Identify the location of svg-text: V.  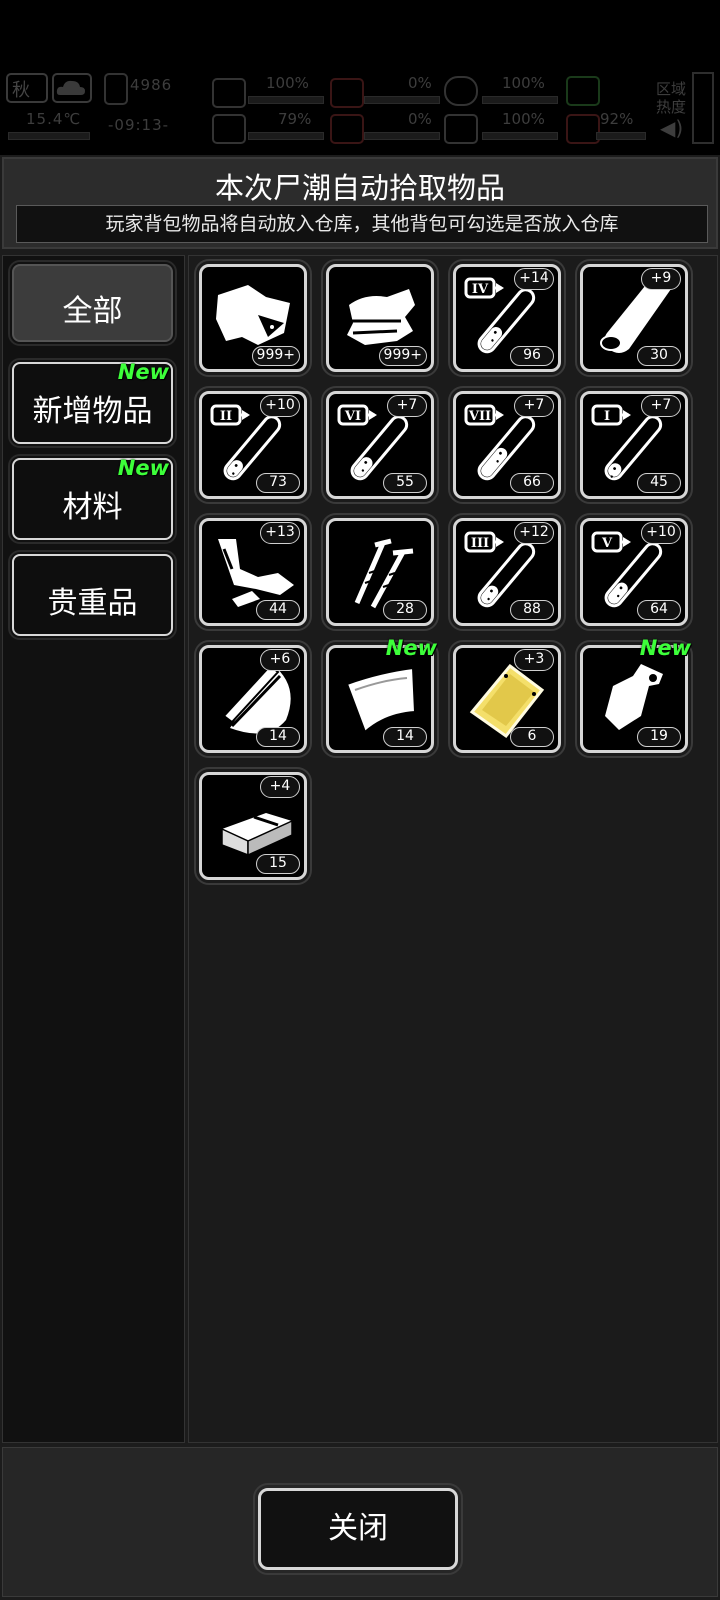
(607, 543).